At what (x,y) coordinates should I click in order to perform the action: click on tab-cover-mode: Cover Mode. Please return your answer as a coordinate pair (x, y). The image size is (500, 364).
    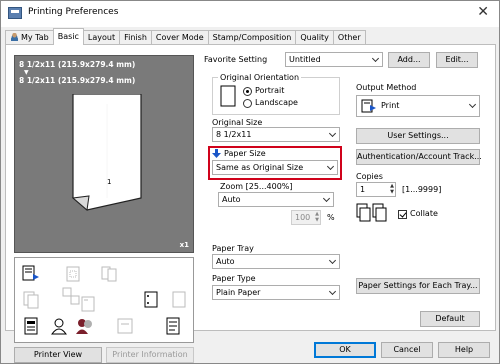
    Looking at the image, I should click on (179, 37).